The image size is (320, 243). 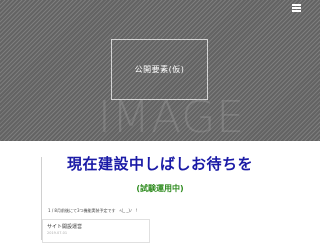 I want to click on image-watermark: IMAGE, so click(x=172, y=117).